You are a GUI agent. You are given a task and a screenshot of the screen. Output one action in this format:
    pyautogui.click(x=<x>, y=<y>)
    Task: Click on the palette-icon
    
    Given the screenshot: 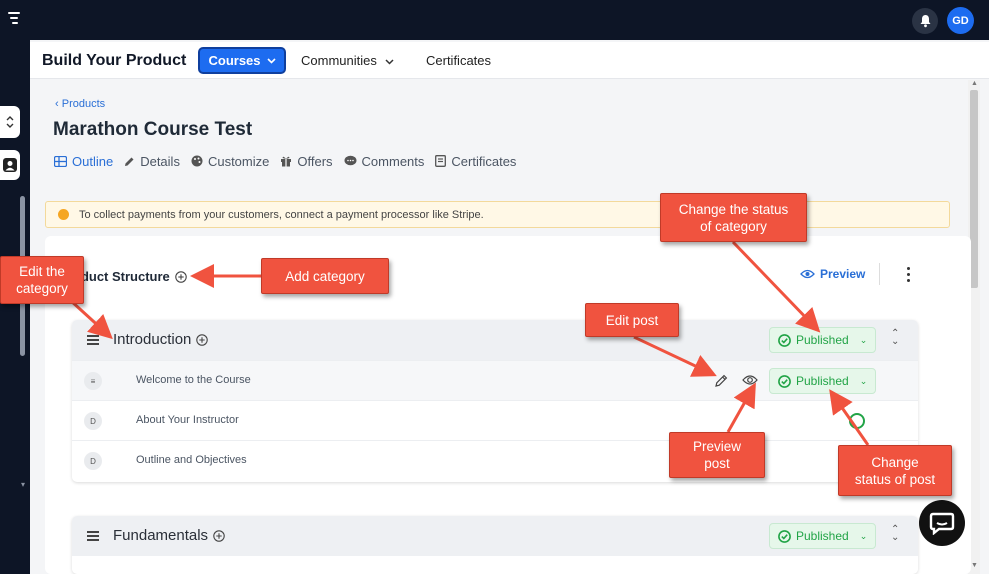 What is the action you would take?
    pyautogui.click(x=197, y=161)
    